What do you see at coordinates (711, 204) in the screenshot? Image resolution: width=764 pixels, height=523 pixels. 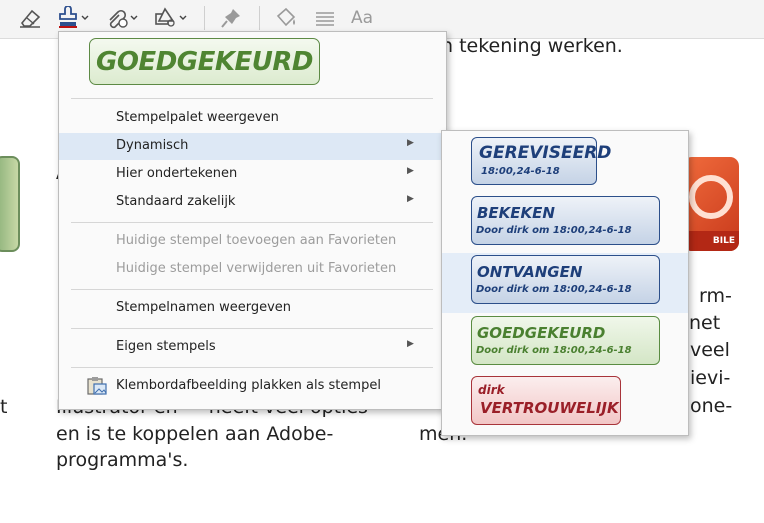 I see `doc-thumbnail-right: BILE` at bounding box center [711, 204].